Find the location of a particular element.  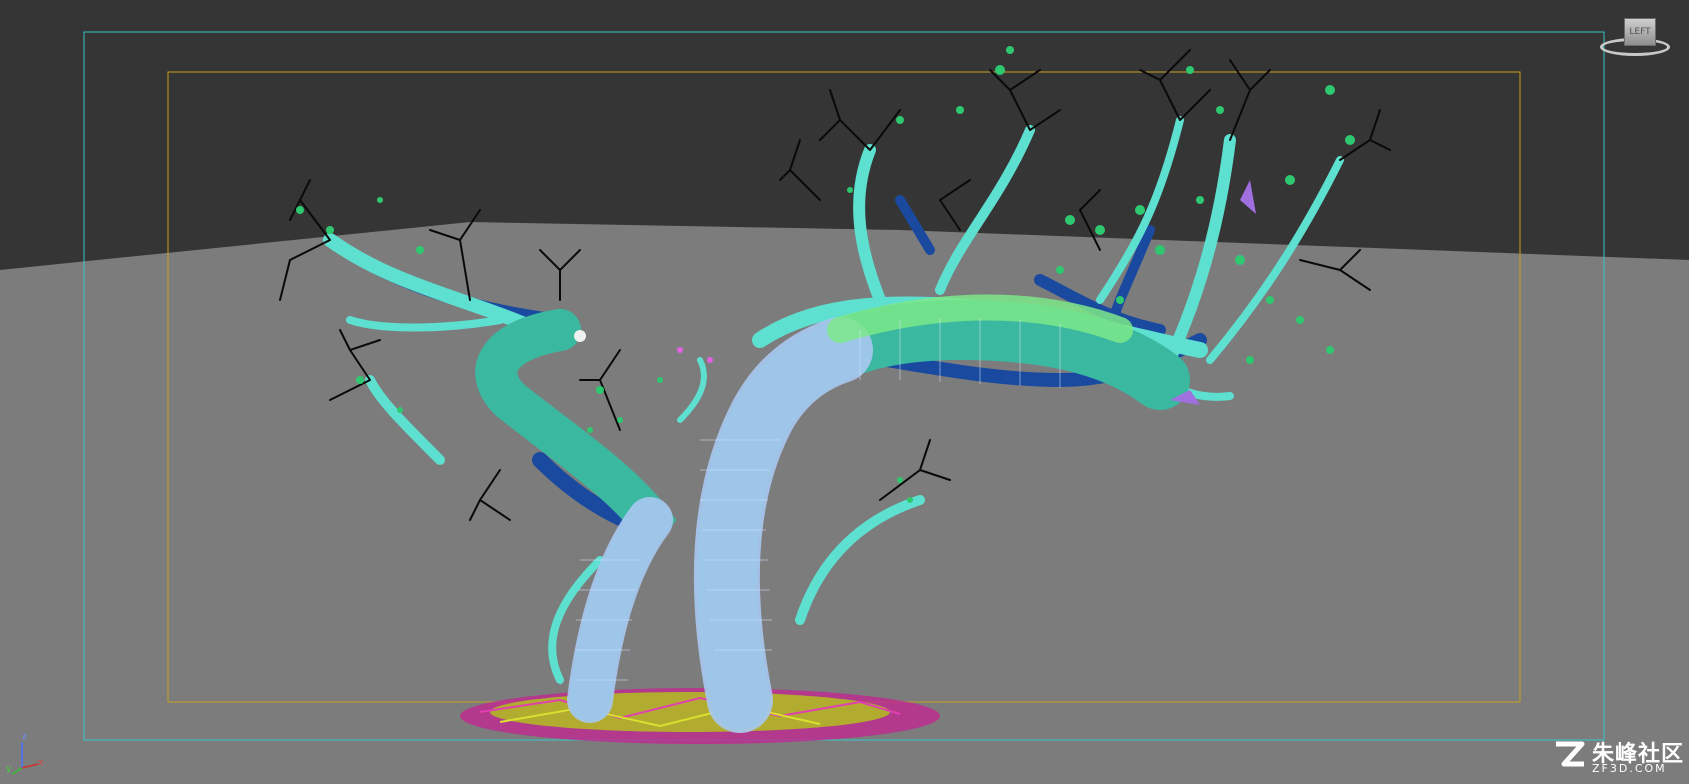

axis-z-label: z is located at coordinates (24, 737).